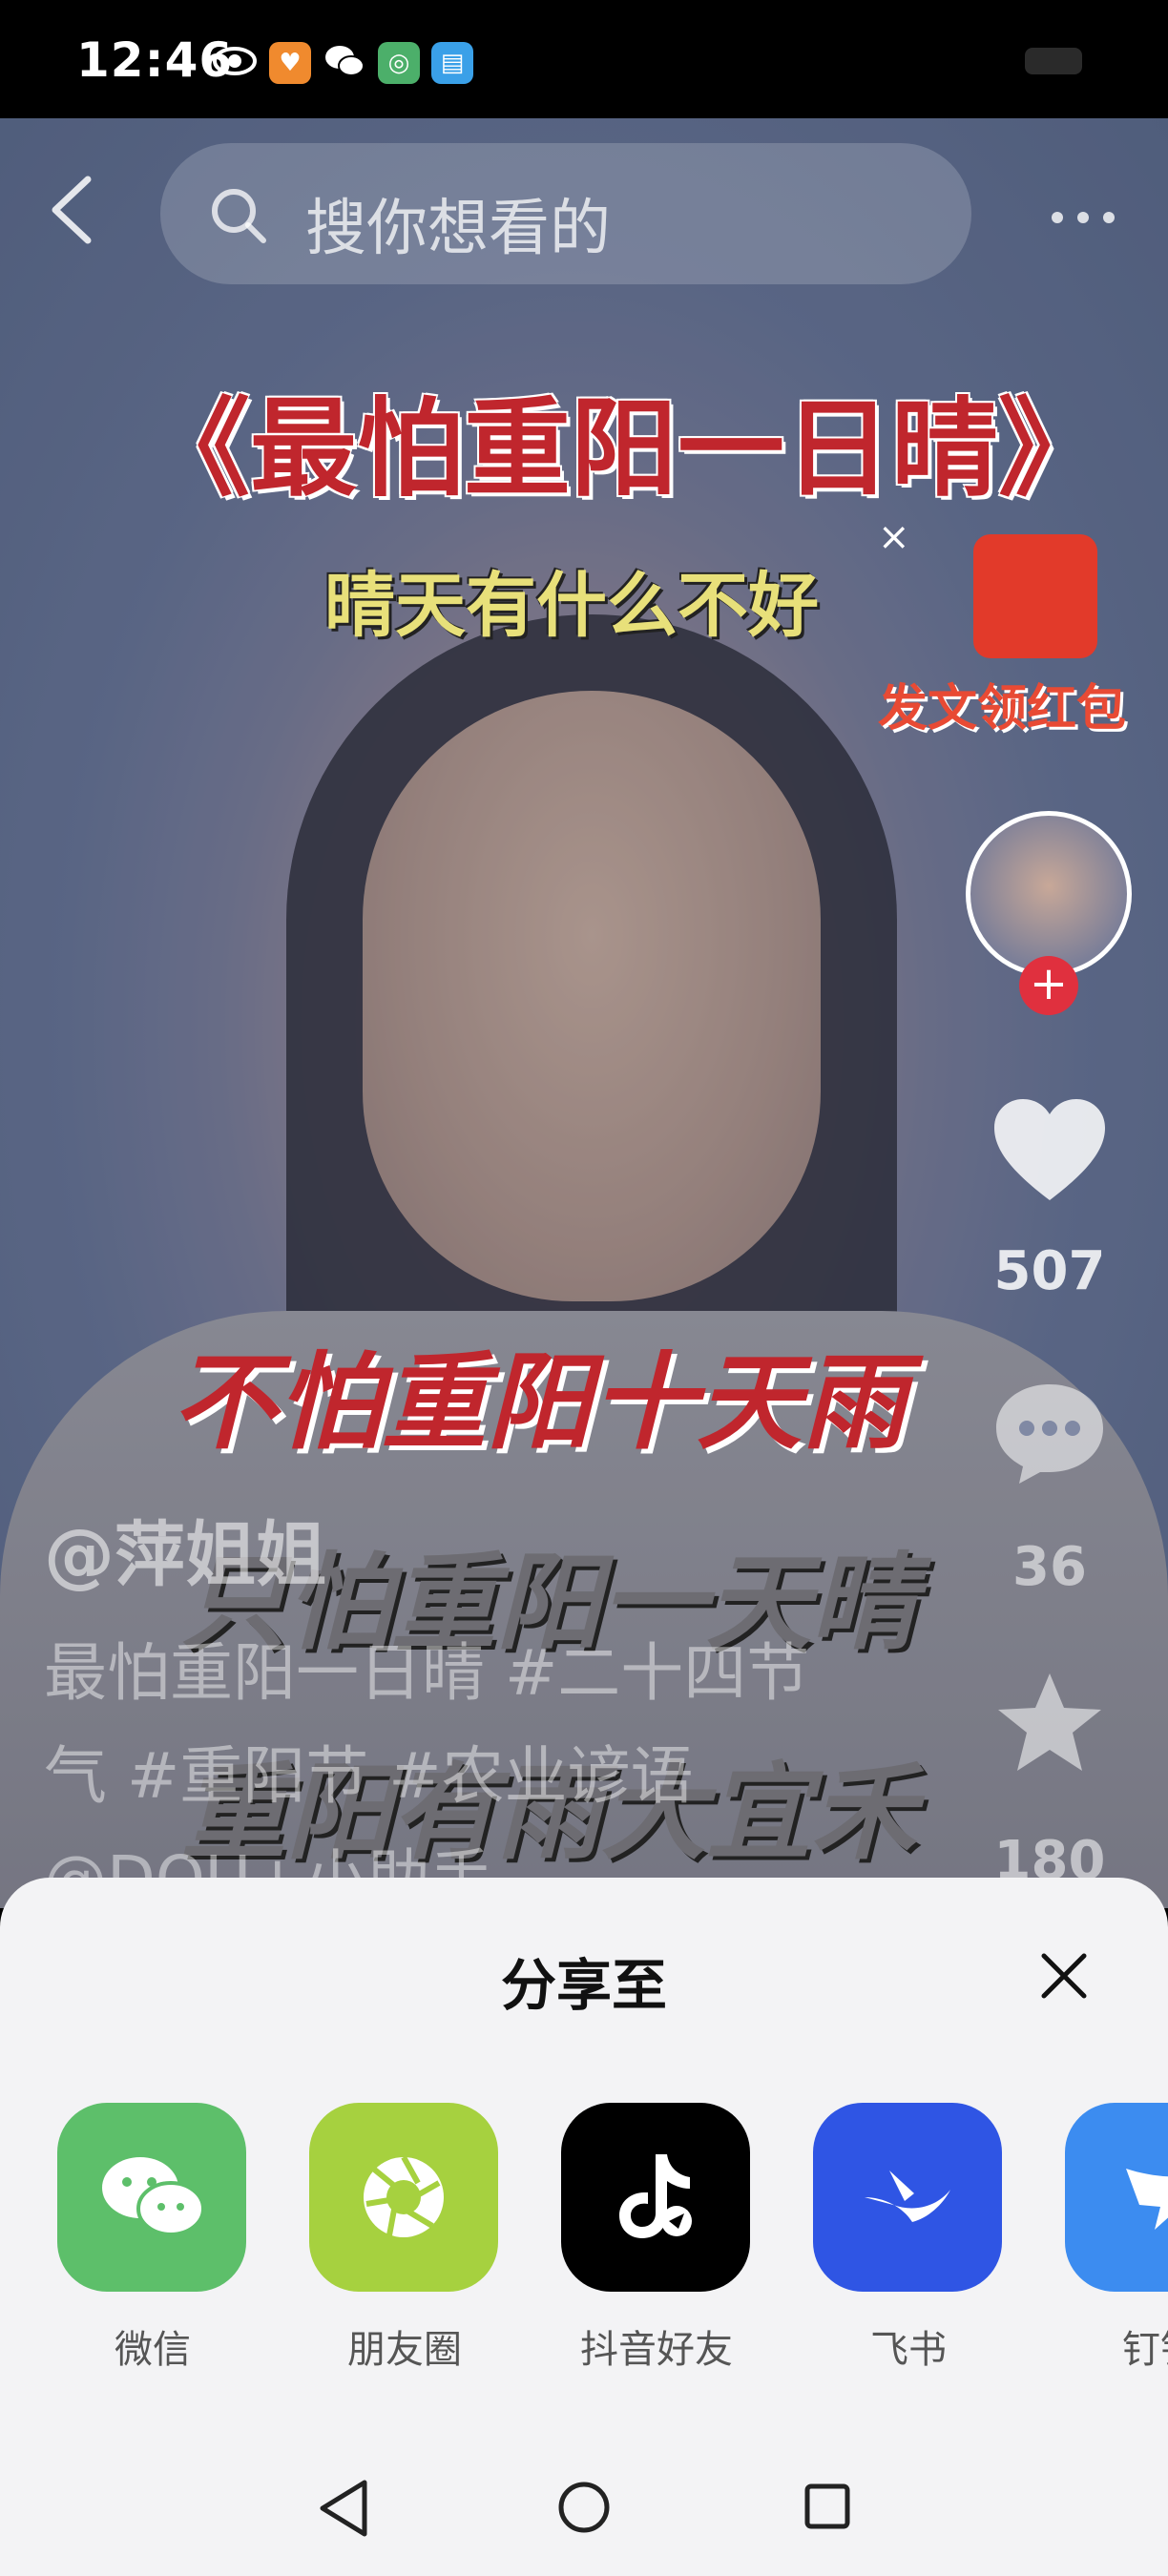 This screenshot has height=2576, width=1168. What do you see at coordinates (153, 2350) in the screenshot?
I see `share-label-wechat: 微信` at bounding box center [153, 2350].